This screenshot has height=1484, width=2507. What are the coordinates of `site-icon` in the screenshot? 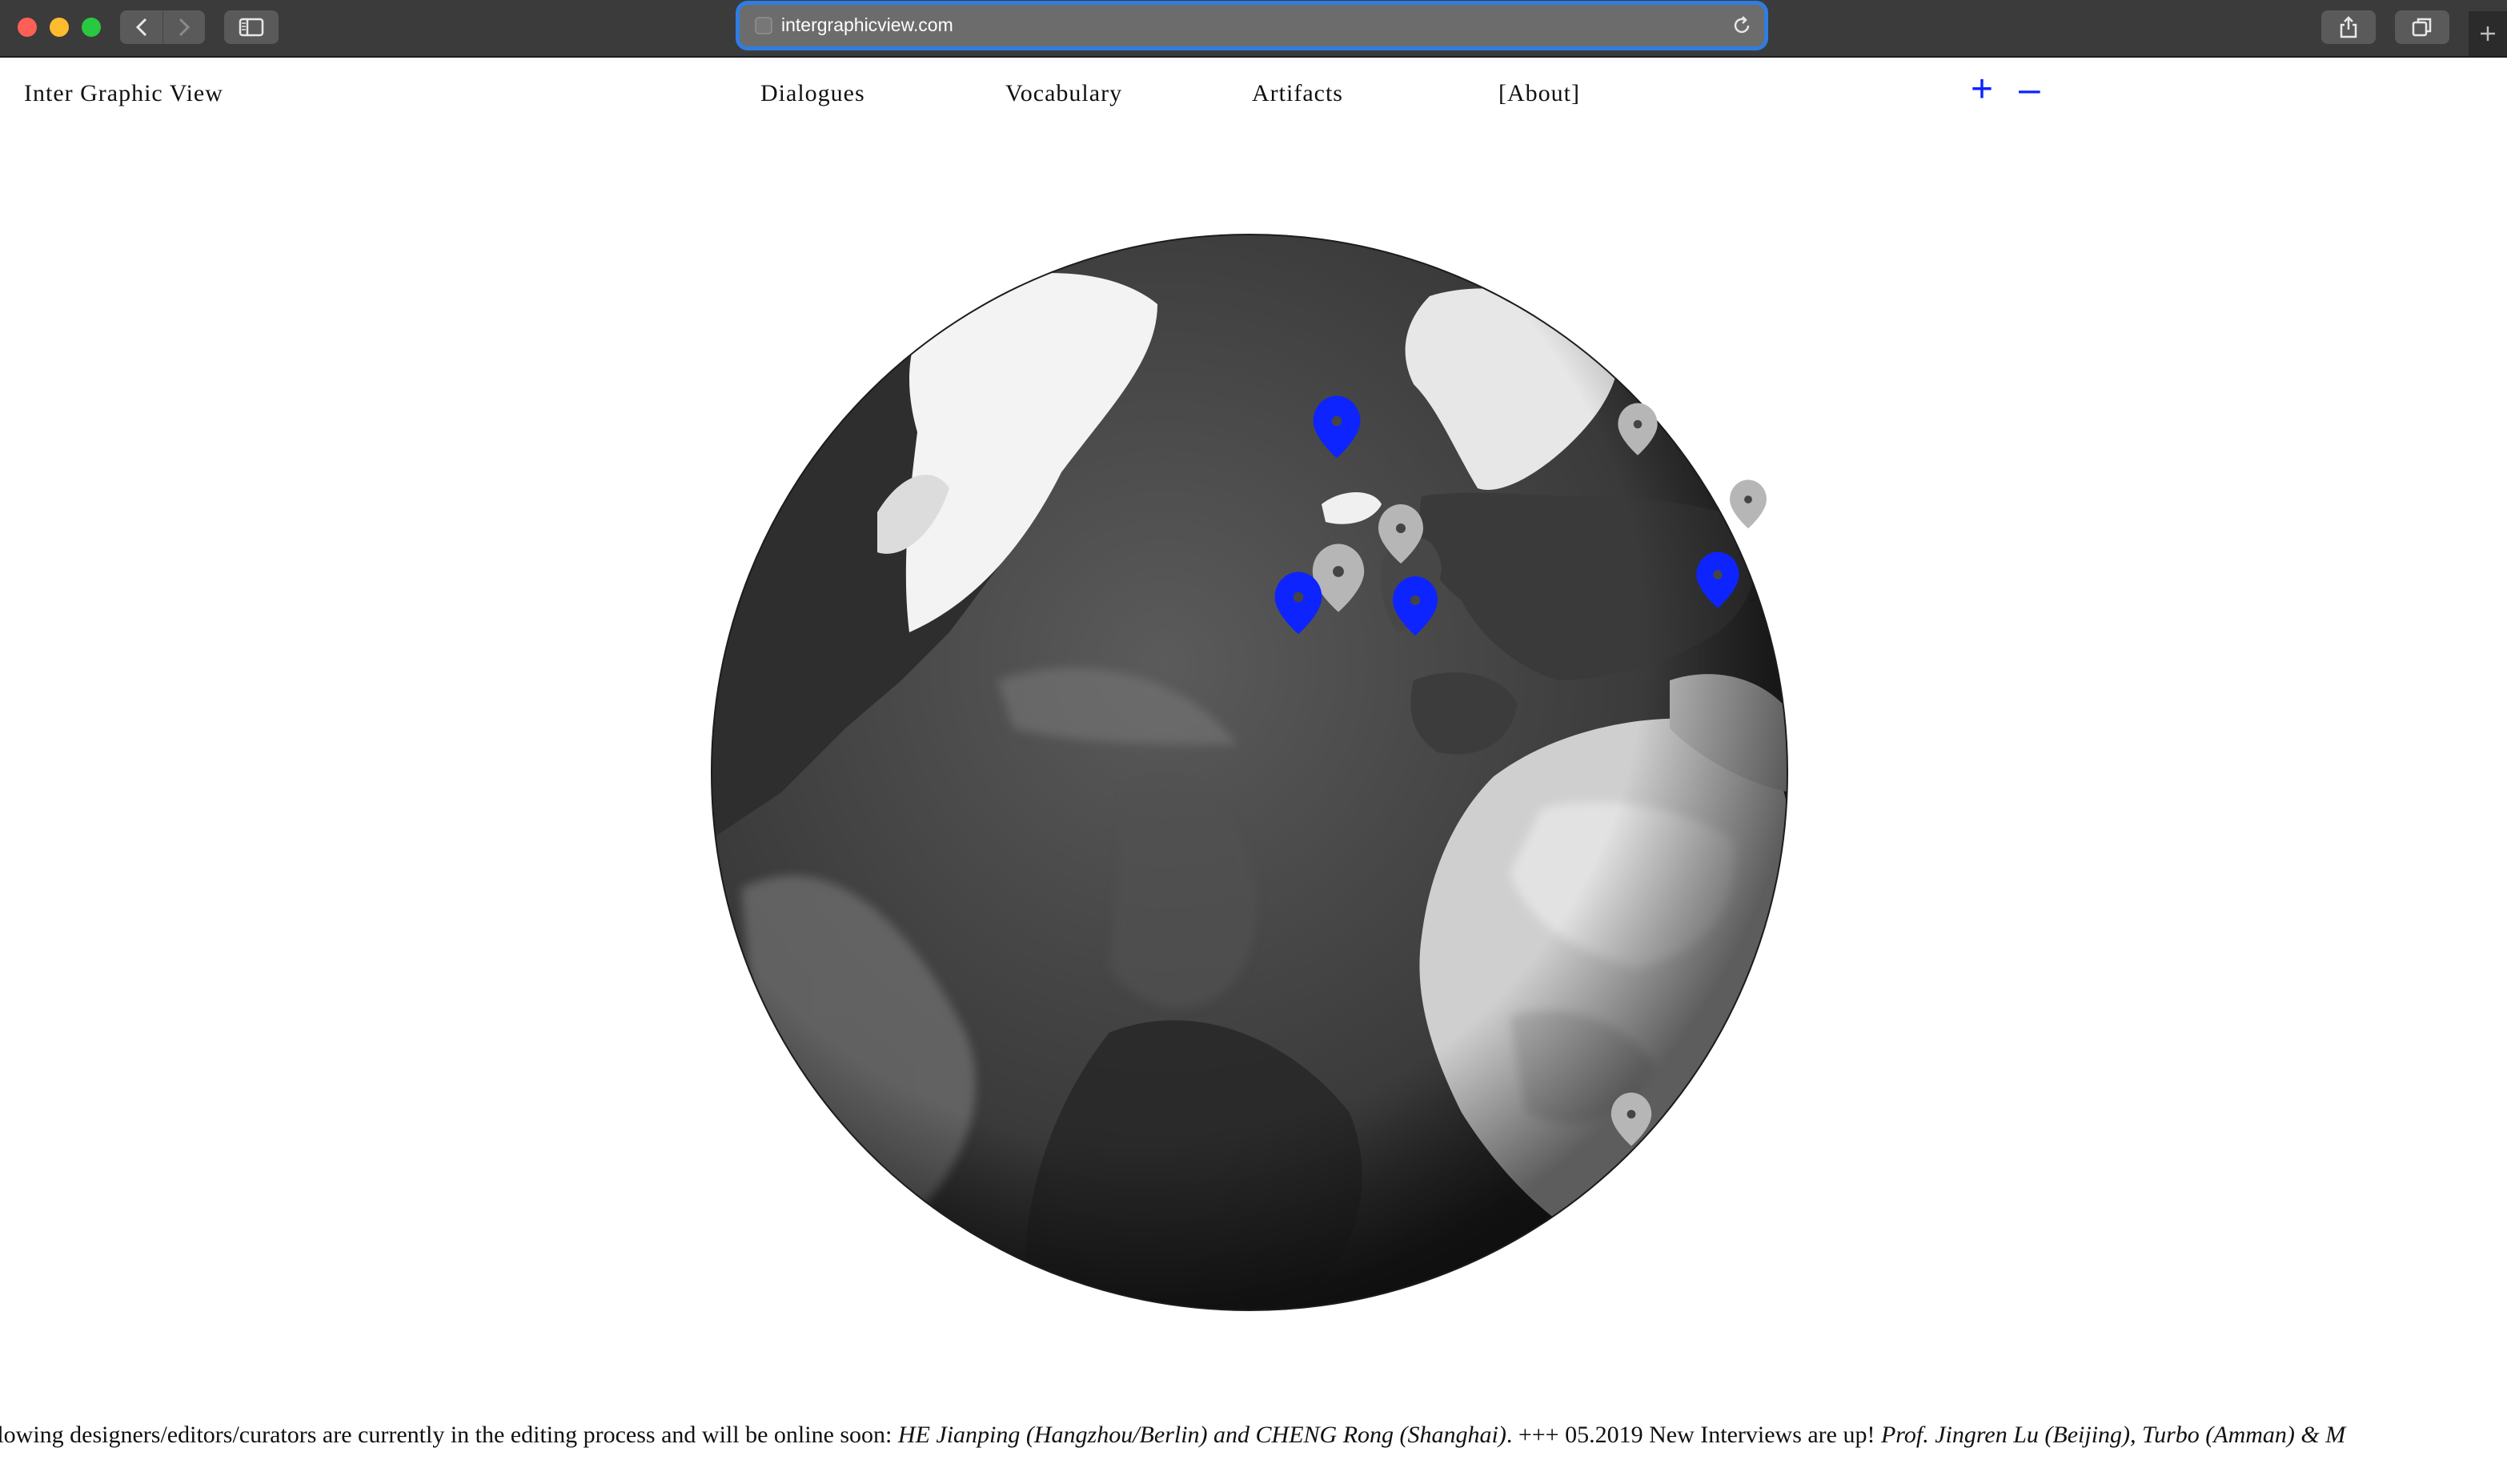 It's located at (763, 25).